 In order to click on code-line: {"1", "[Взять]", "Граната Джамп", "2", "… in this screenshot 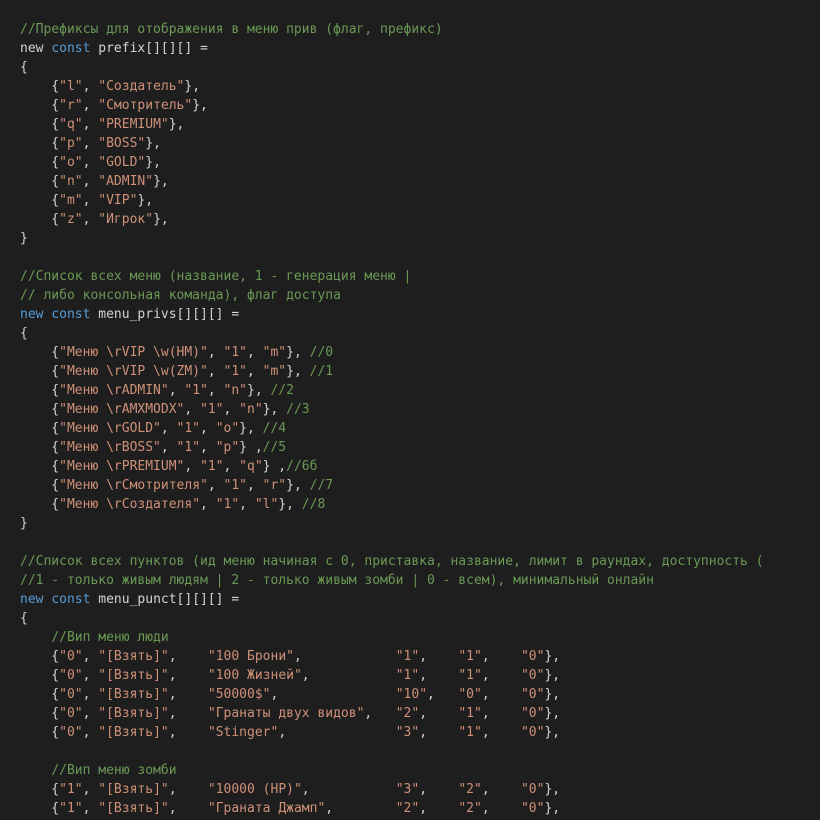, I will do `click(420, 808)`.